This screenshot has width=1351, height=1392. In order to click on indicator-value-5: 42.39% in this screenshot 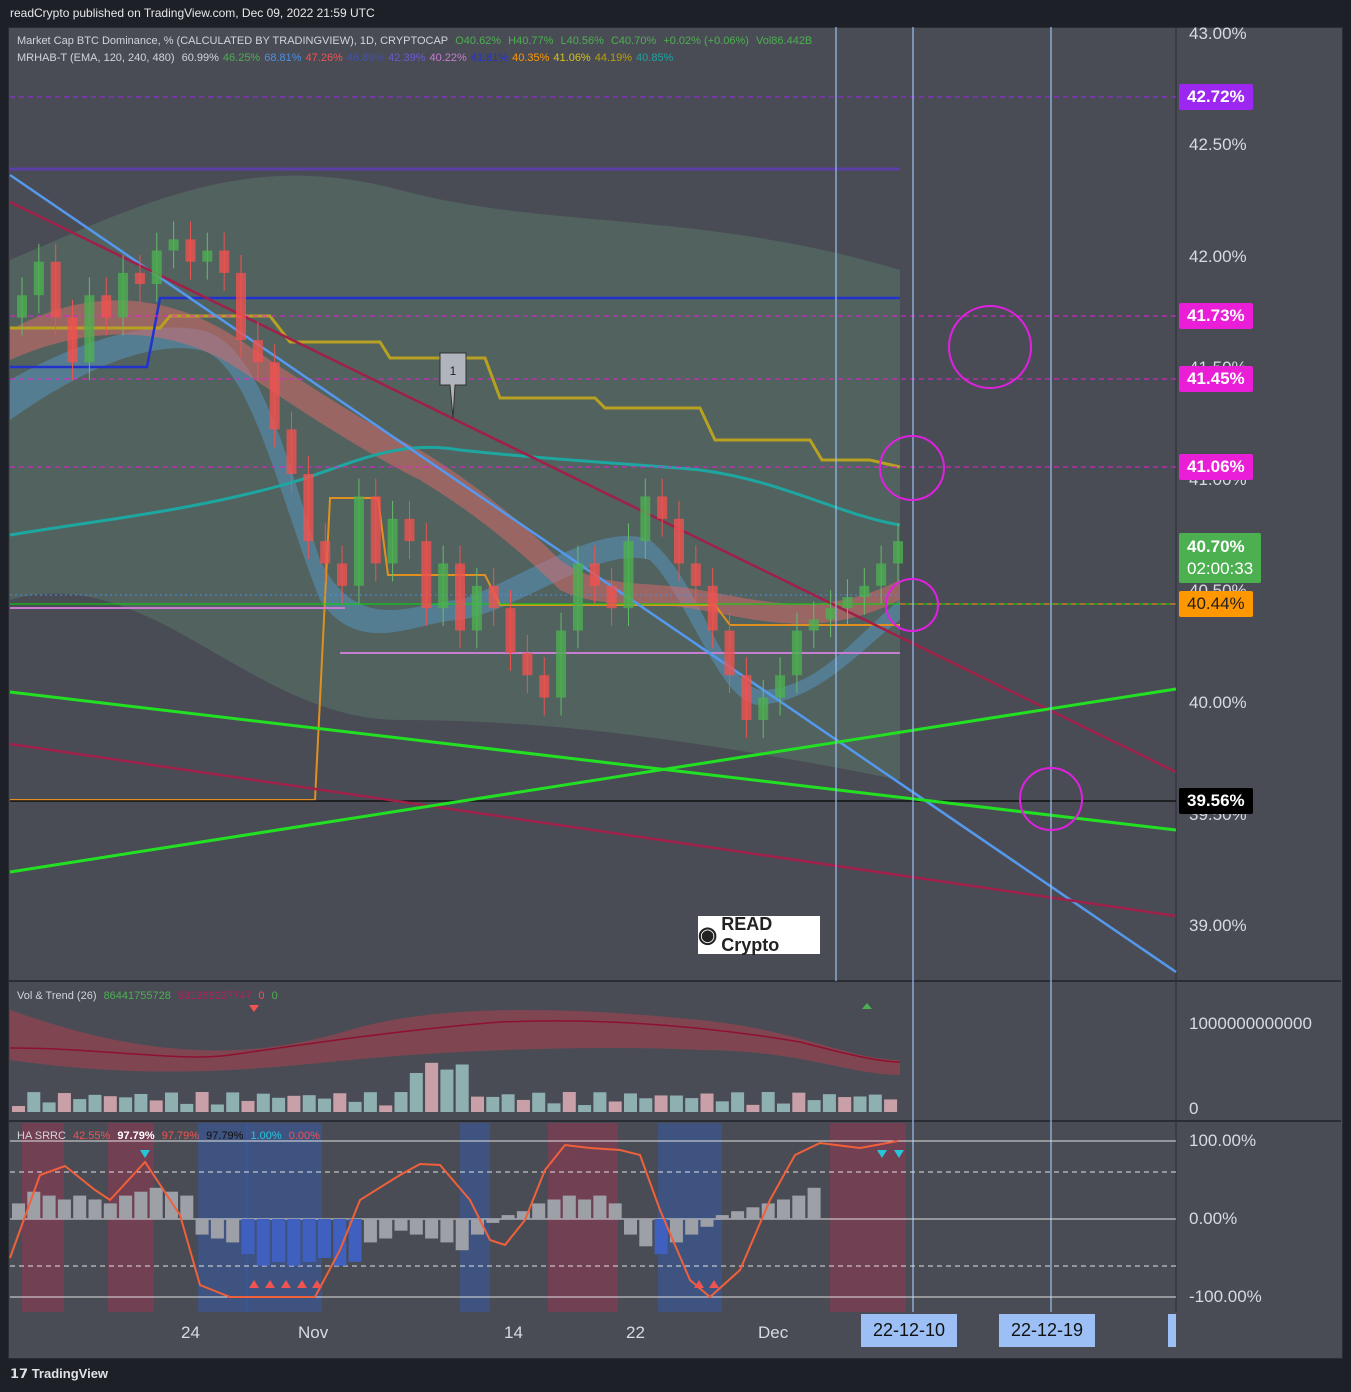, I will do `click(407, 58)`.